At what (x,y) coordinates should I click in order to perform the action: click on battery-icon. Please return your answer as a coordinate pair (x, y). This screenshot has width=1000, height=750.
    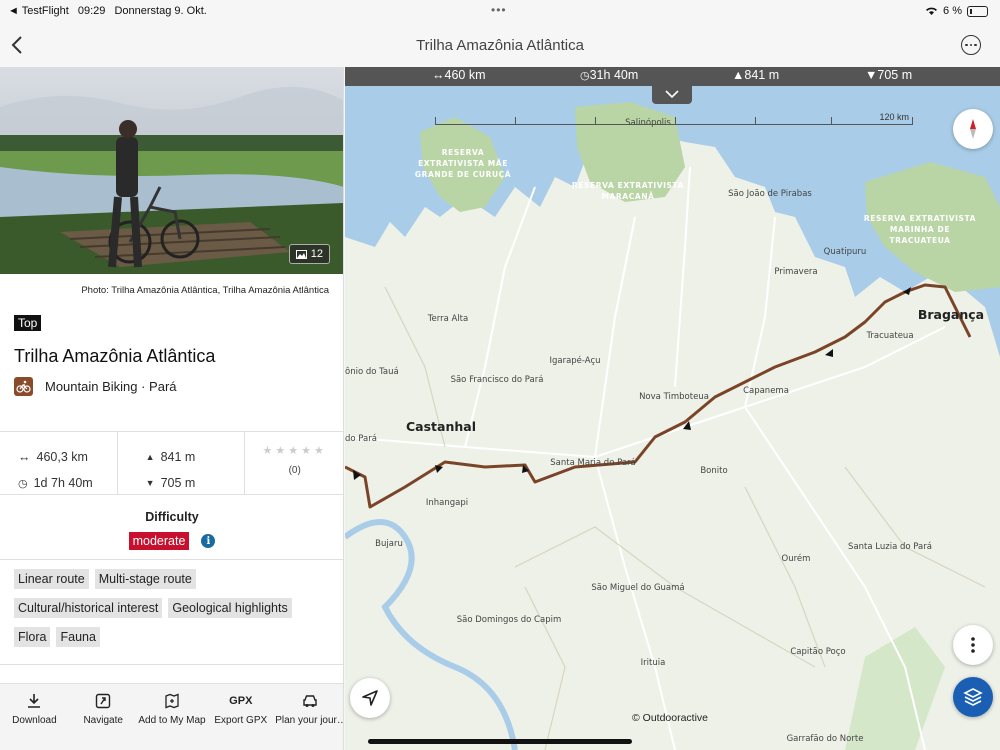
    Looking at the image, I should click on (977, 11).